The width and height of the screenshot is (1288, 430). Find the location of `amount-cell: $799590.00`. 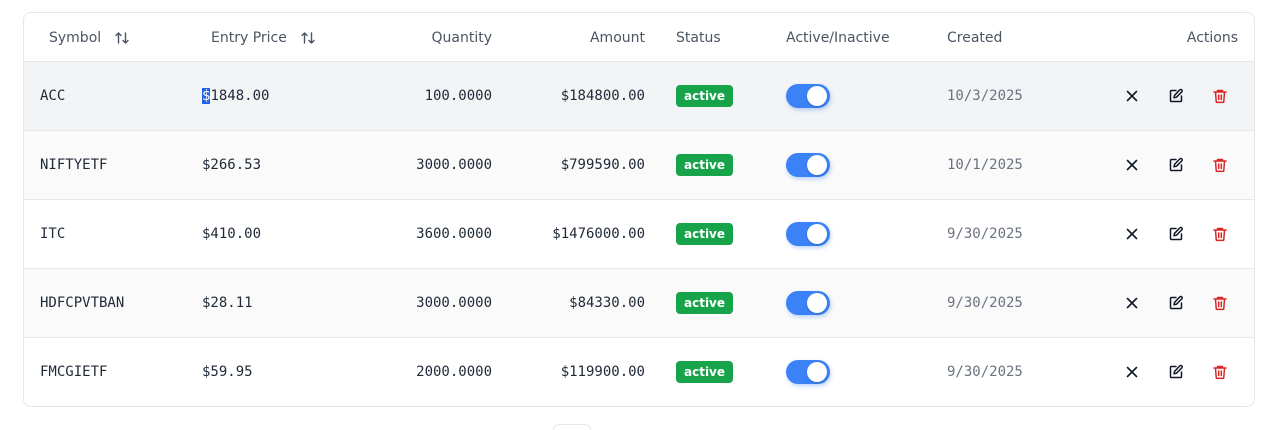

amount-cell: $799590.00 is located at coordinates (602, 165).